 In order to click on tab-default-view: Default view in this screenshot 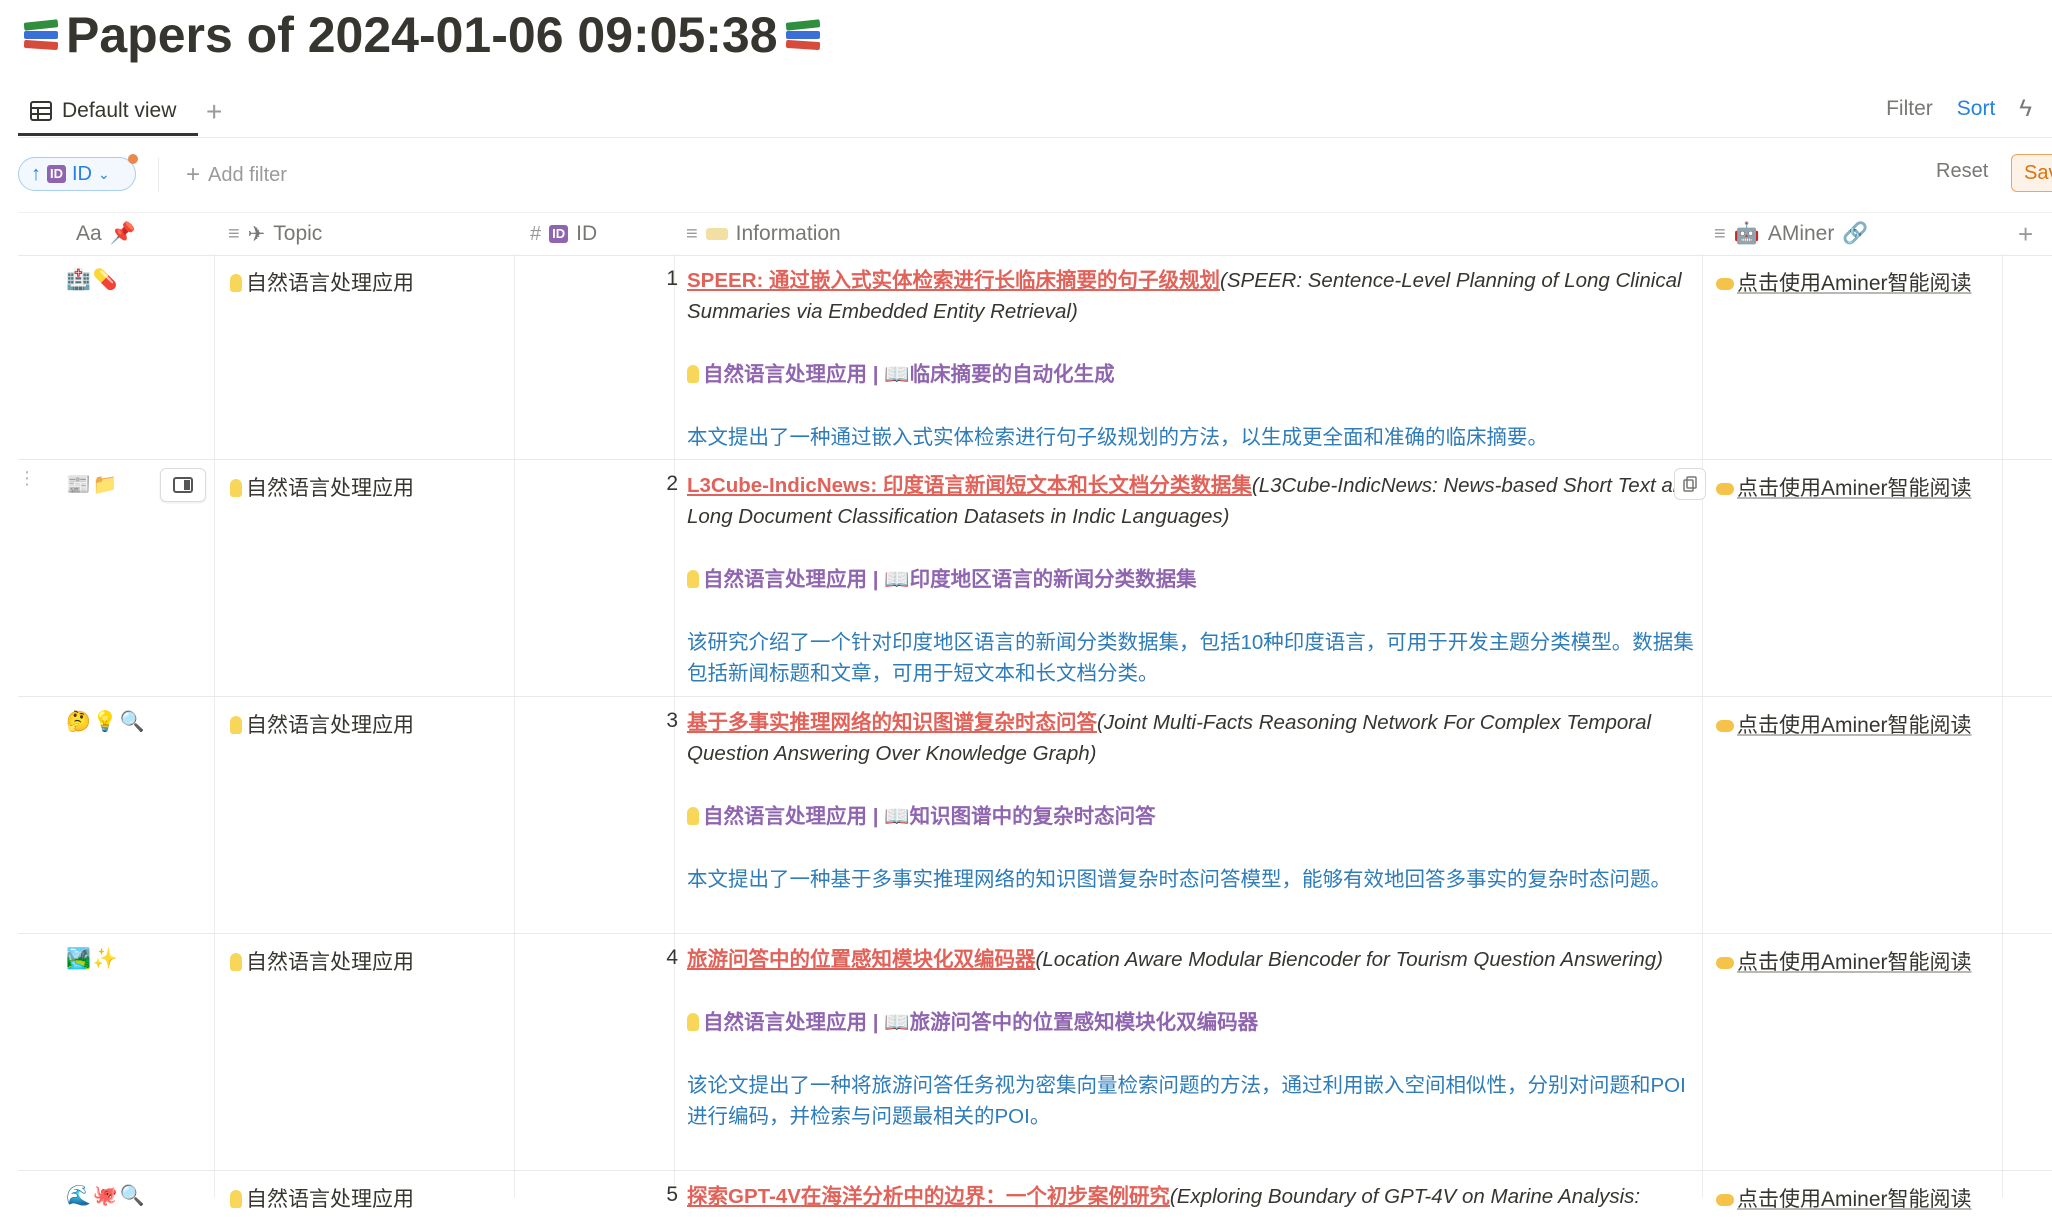, I will do `click(108, 112)`.